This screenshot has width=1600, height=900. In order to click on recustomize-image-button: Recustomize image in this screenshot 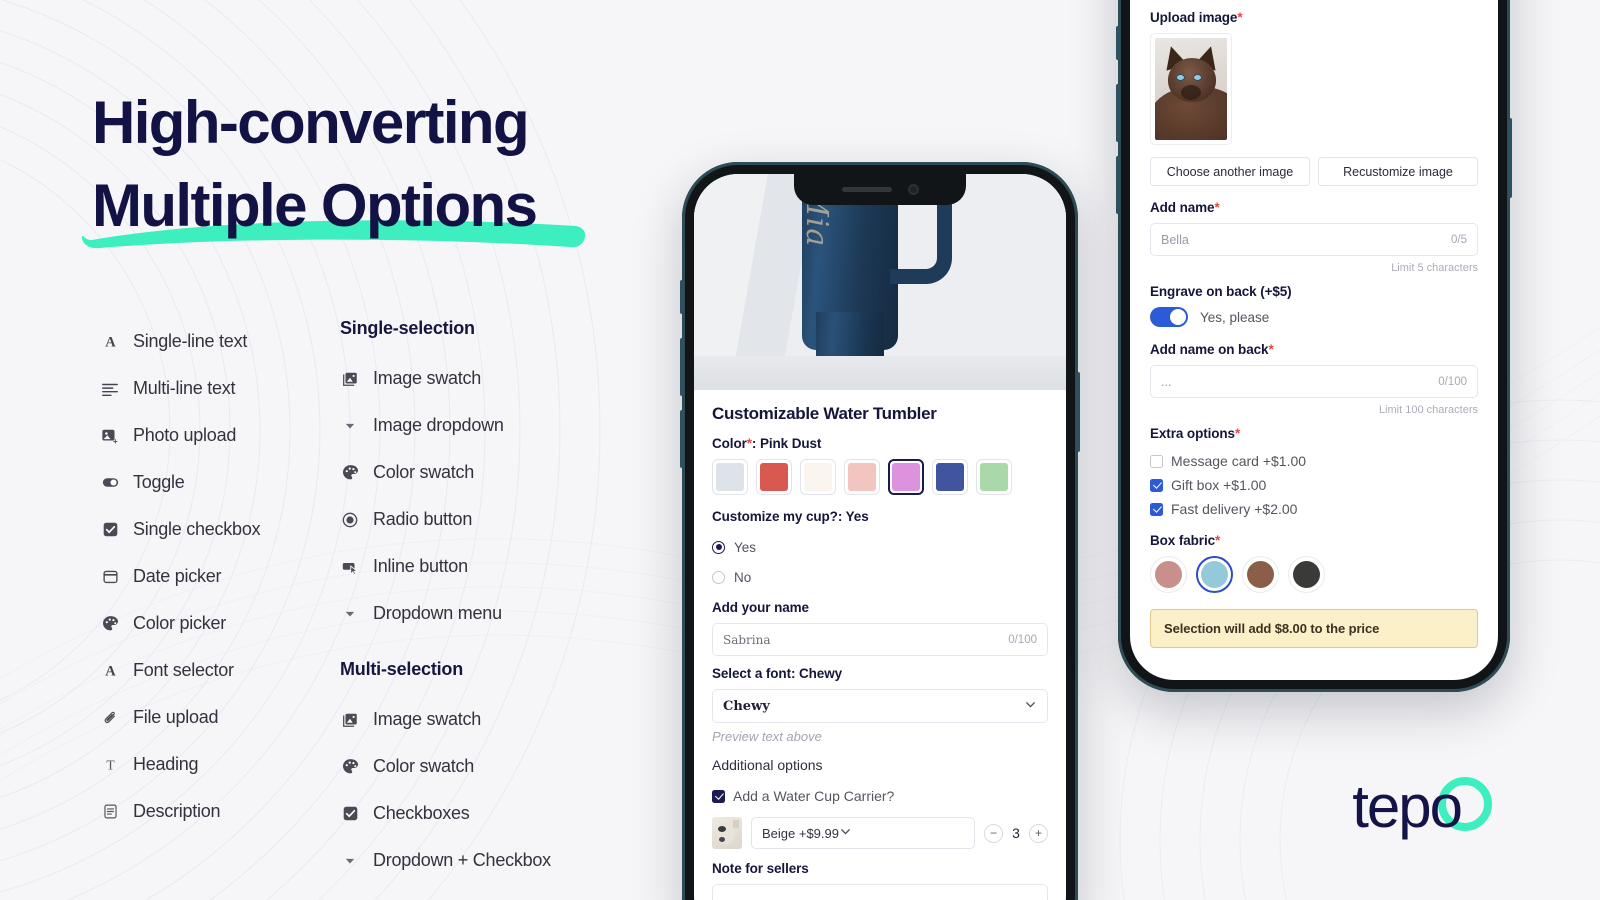, I will do `click(1398, 171)`.